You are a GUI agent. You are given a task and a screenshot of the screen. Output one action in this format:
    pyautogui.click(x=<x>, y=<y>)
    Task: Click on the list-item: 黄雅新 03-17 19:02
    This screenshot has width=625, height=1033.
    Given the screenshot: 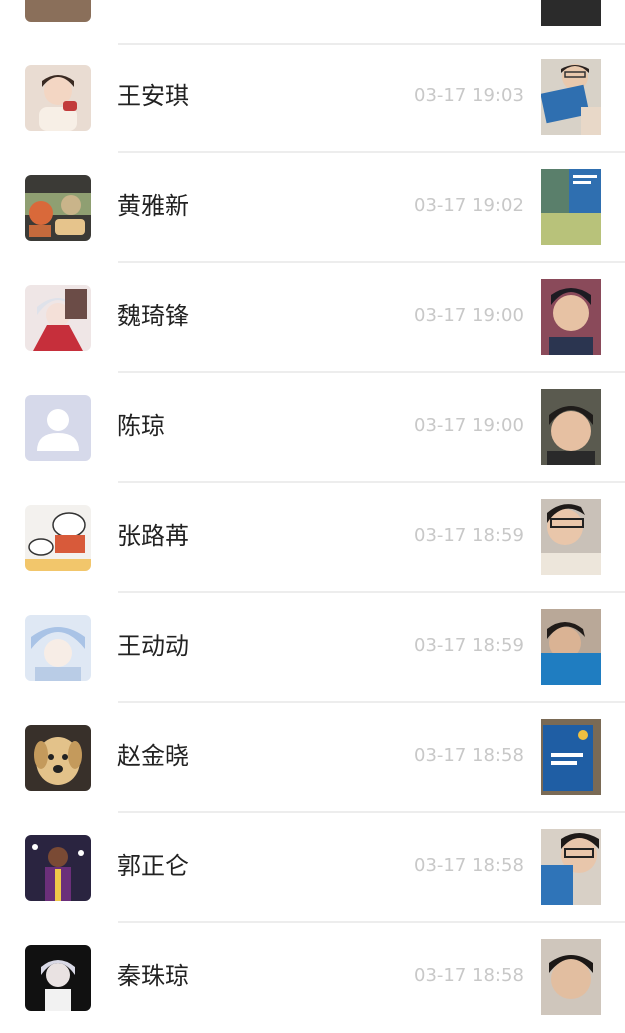 What is the action you would take?
    pyautogui.click(x=312, y=208)
    